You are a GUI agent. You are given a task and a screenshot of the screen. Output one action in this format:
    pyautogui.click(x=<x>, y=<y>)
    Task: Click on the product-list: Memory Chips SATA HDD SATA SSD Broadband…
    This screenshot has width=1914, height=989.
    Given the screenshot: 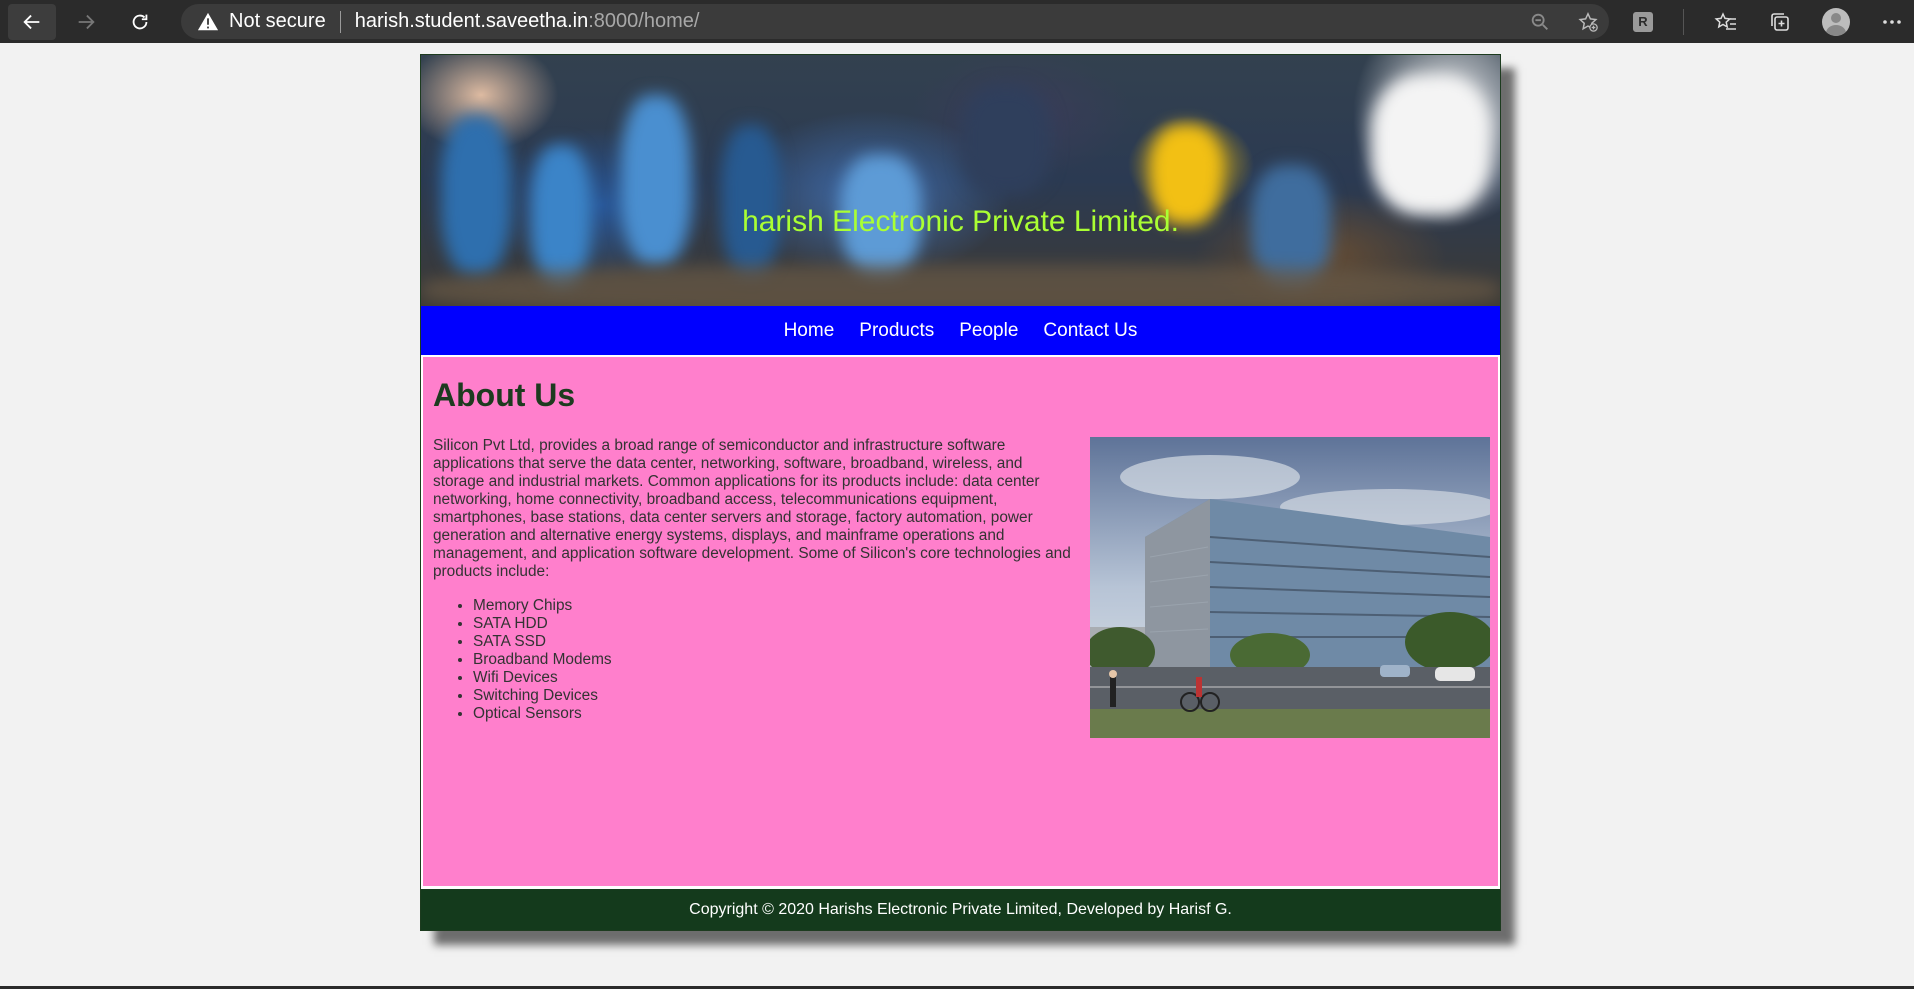 What is the action you would take?
    pyautogui.click(x=522, y=660)
    